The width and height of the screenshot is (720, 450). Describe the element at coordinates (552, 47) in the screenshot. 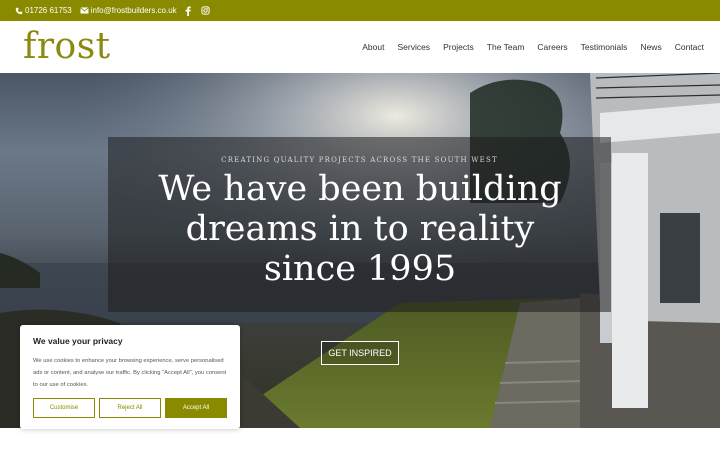

I see `nav-careers: Careers` at that location.